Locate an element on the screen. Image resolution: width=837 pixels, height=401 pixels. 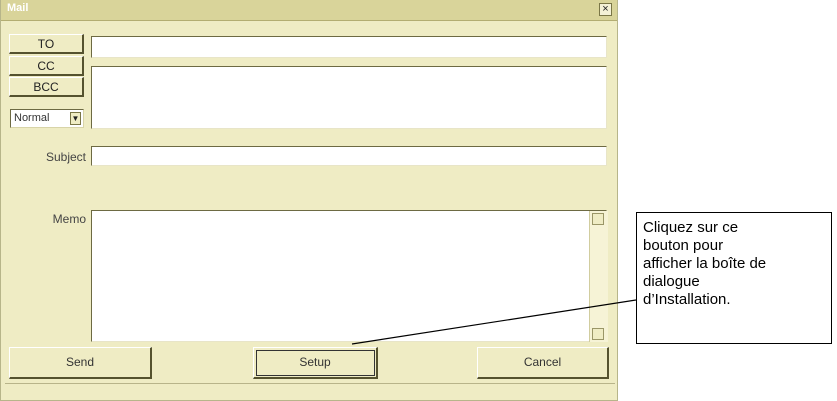
callout-line-2: bouton pour is located at coordinates (683, 245).